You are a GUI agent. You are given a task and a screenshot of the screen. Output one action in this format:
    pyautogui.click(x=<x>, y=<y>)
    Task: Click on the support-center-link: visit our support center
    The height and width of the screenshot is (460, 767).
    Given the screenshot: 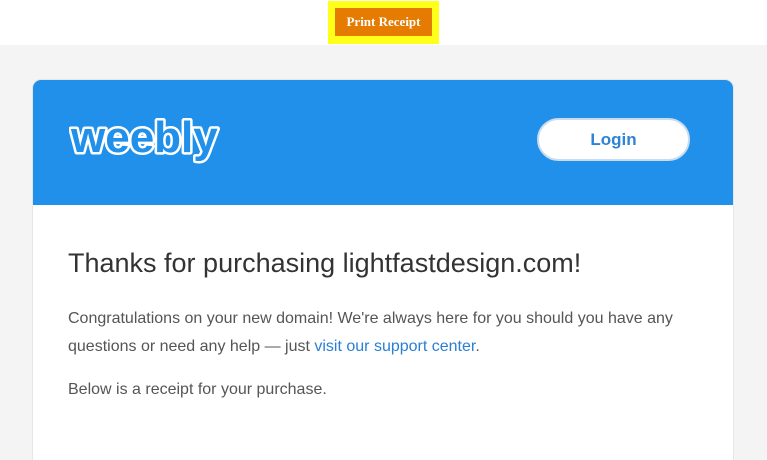 What is the action you would take?
    pyautogui.click(x=394, y=346)
    